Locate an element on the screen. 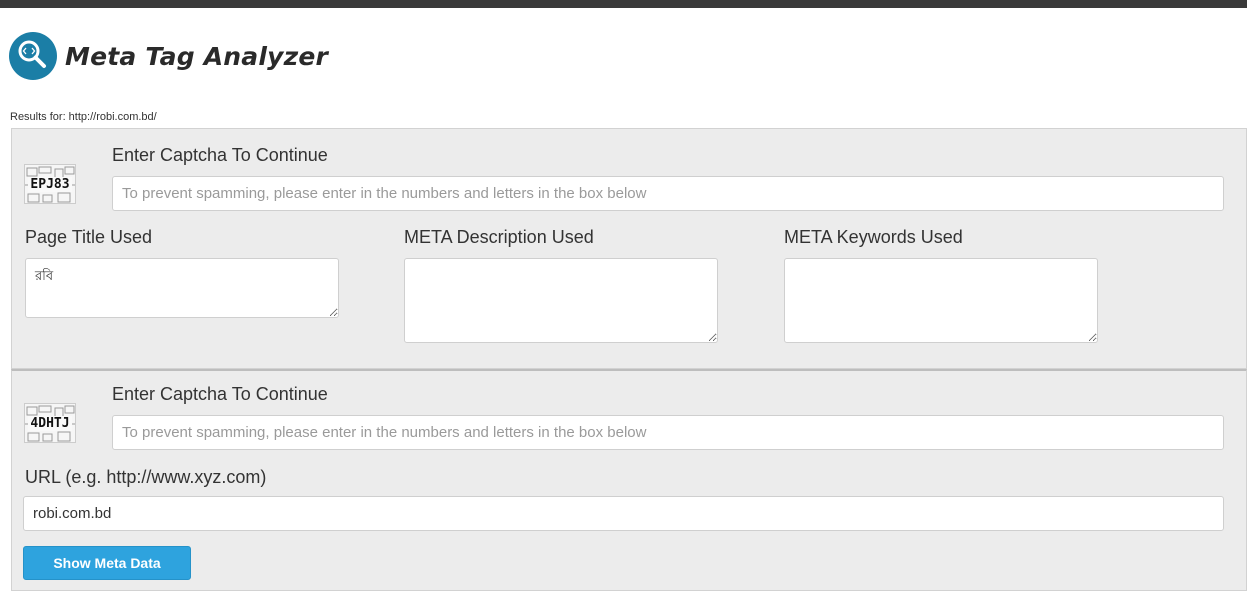 The width and height of the screenshot is (1247, 591). meta-keywords-field is located at coordinates (941, 300).